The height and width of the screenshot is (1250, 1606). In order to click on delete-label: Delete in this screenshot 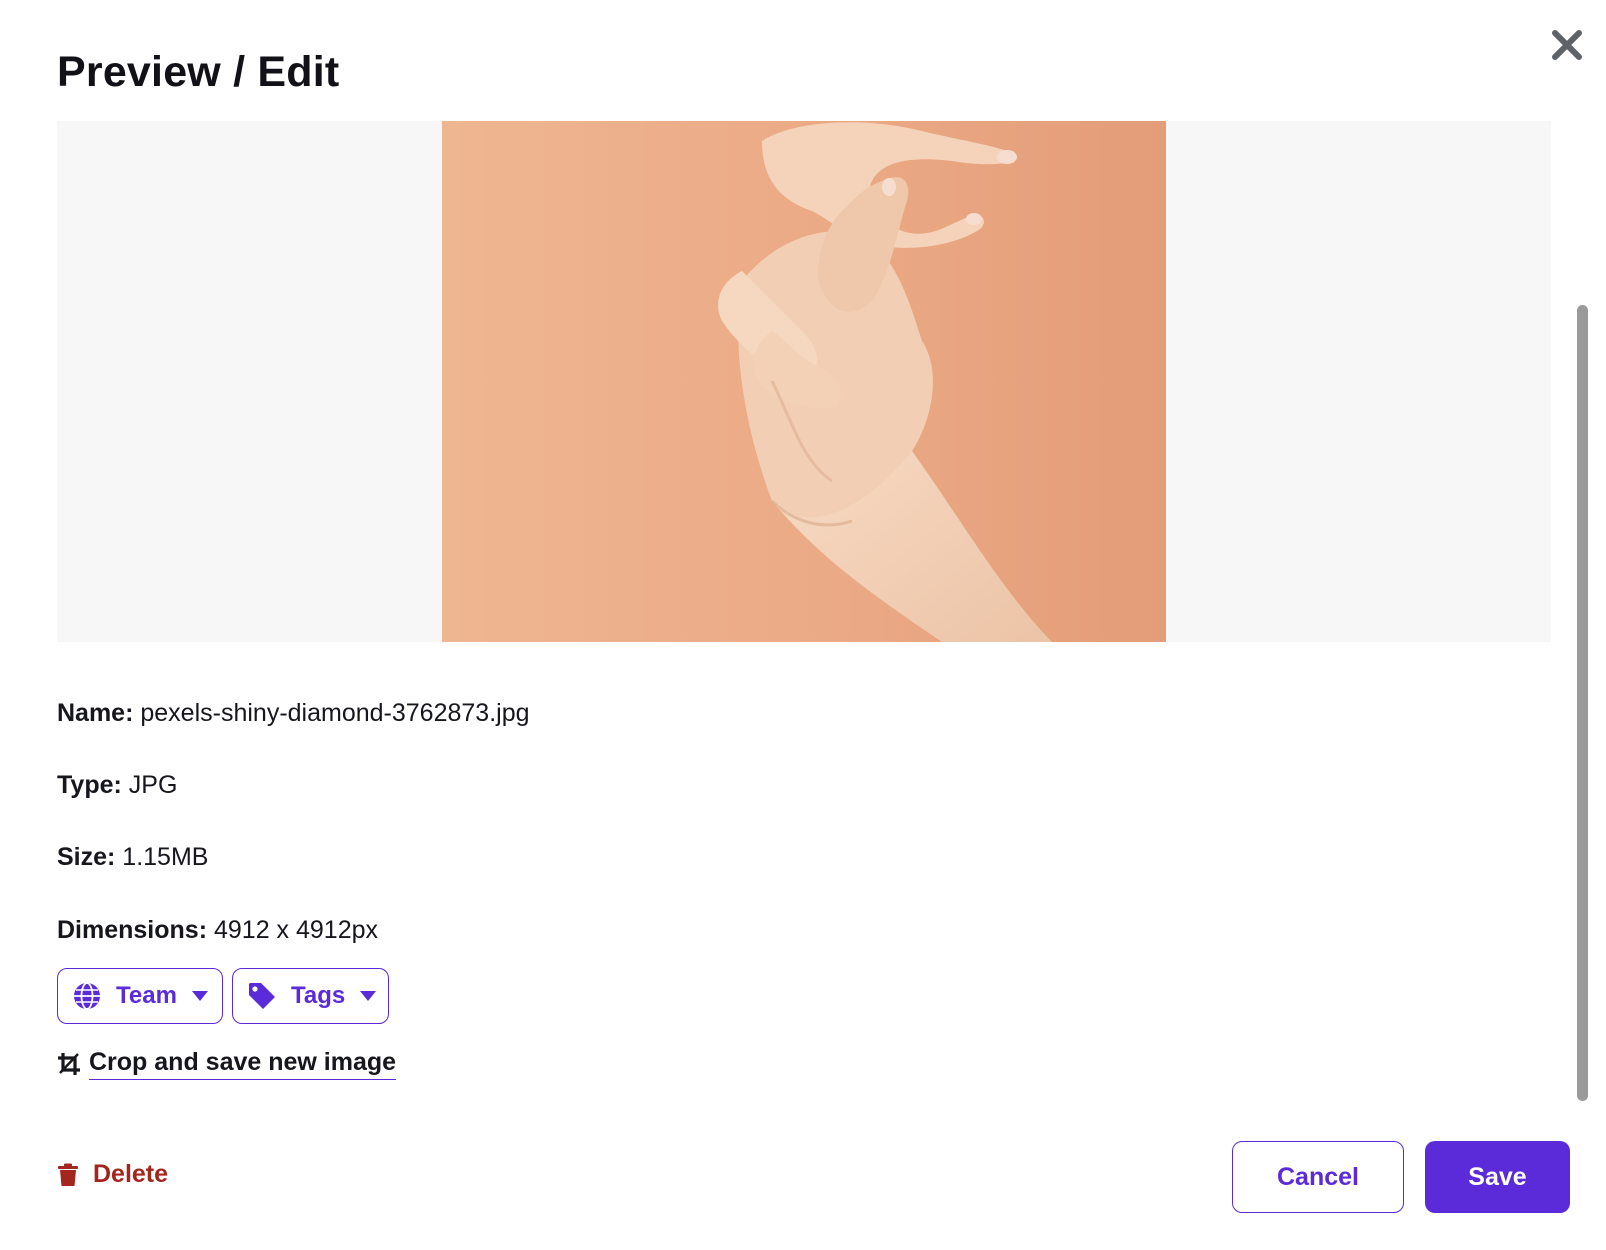, I will do `click(131, 1174)`.